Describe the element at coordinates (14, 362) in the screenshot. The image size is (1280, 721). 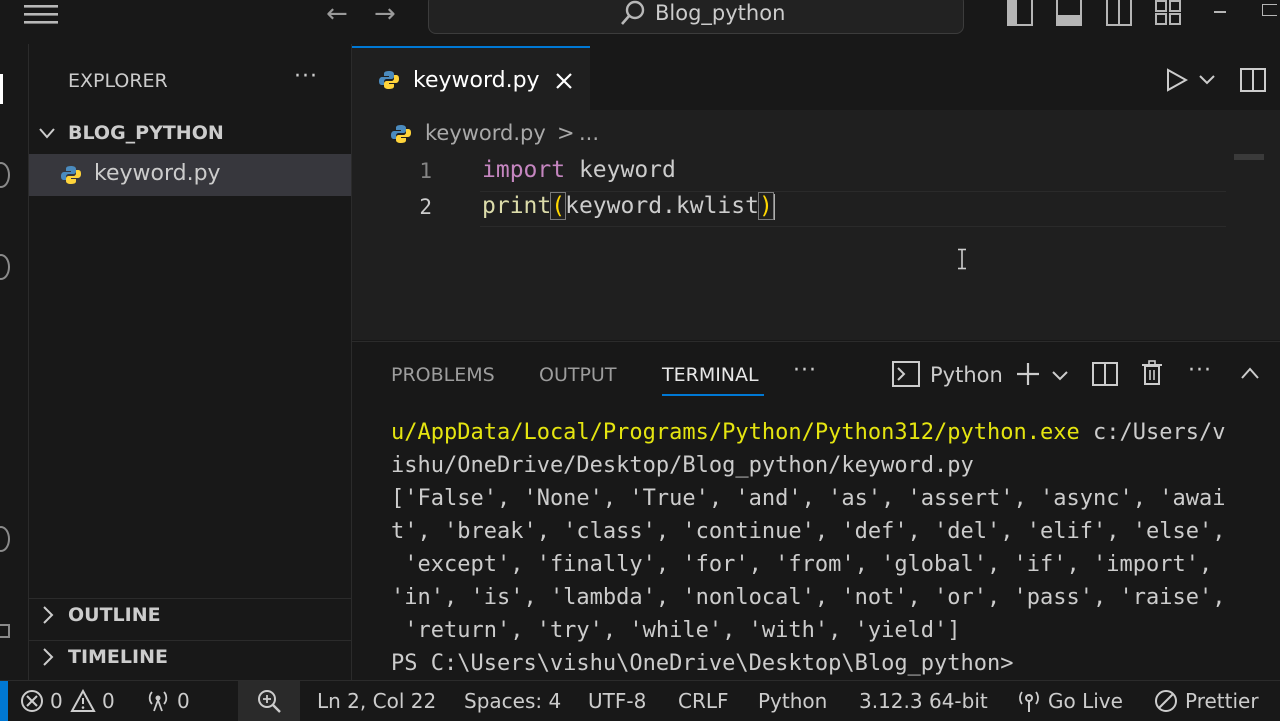
I see `activity-bar` at that location.